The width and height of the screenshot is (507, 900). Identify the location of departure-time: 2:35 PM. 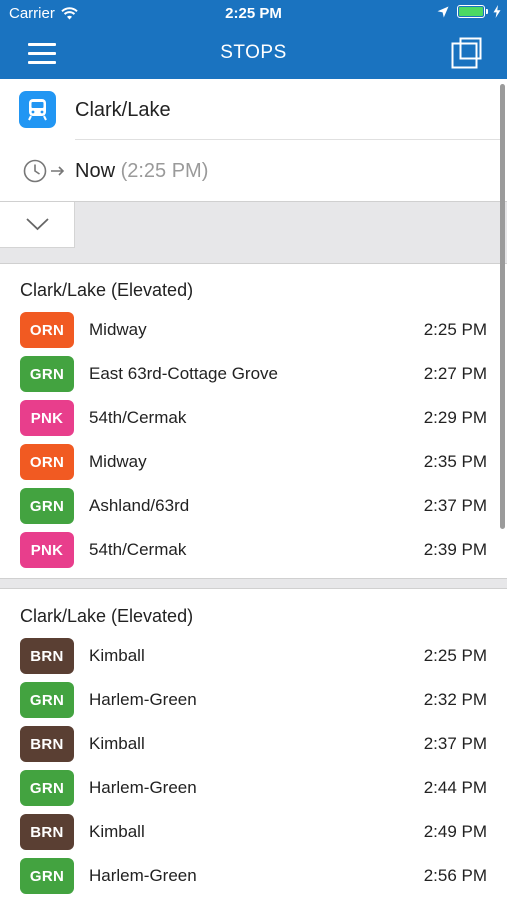
(455, 461).